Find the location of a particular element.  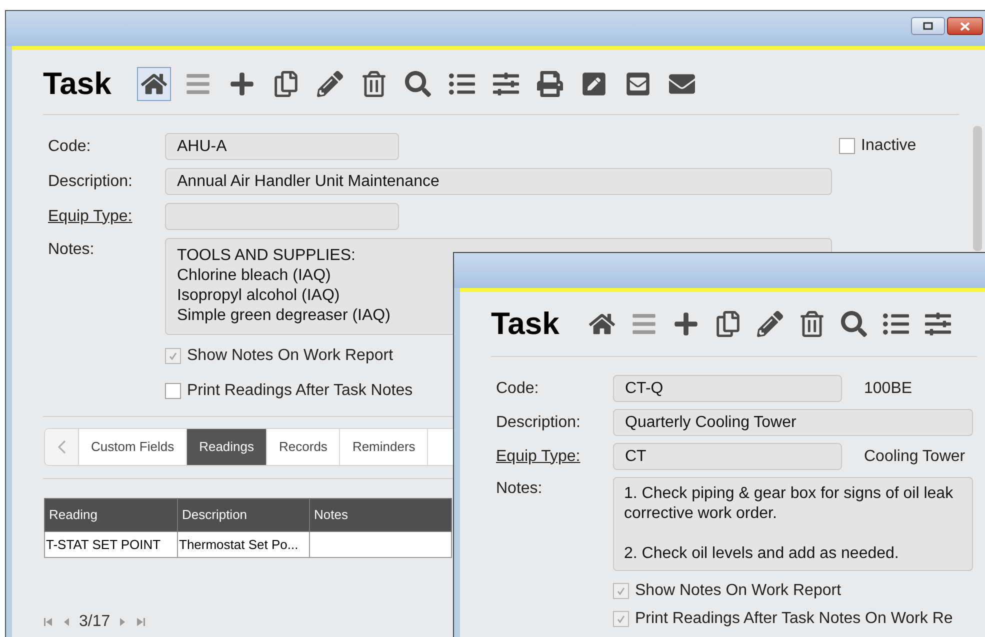

field-info: 100BE is located at coordinates (888, 388).